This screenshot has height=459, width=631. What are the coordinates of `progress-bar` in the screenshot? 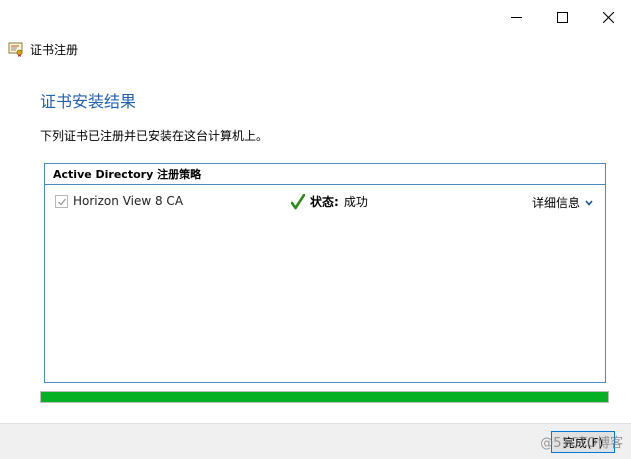 It's located at (324, 397).